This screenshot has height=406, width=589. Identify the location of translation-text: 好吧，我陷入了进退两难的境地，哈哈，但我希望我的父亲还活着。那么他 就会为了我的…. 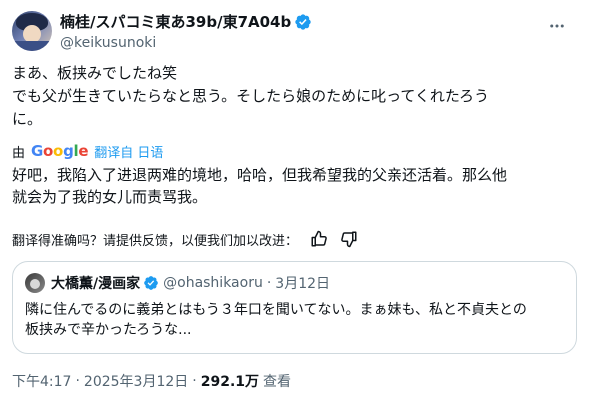
(260, 186).